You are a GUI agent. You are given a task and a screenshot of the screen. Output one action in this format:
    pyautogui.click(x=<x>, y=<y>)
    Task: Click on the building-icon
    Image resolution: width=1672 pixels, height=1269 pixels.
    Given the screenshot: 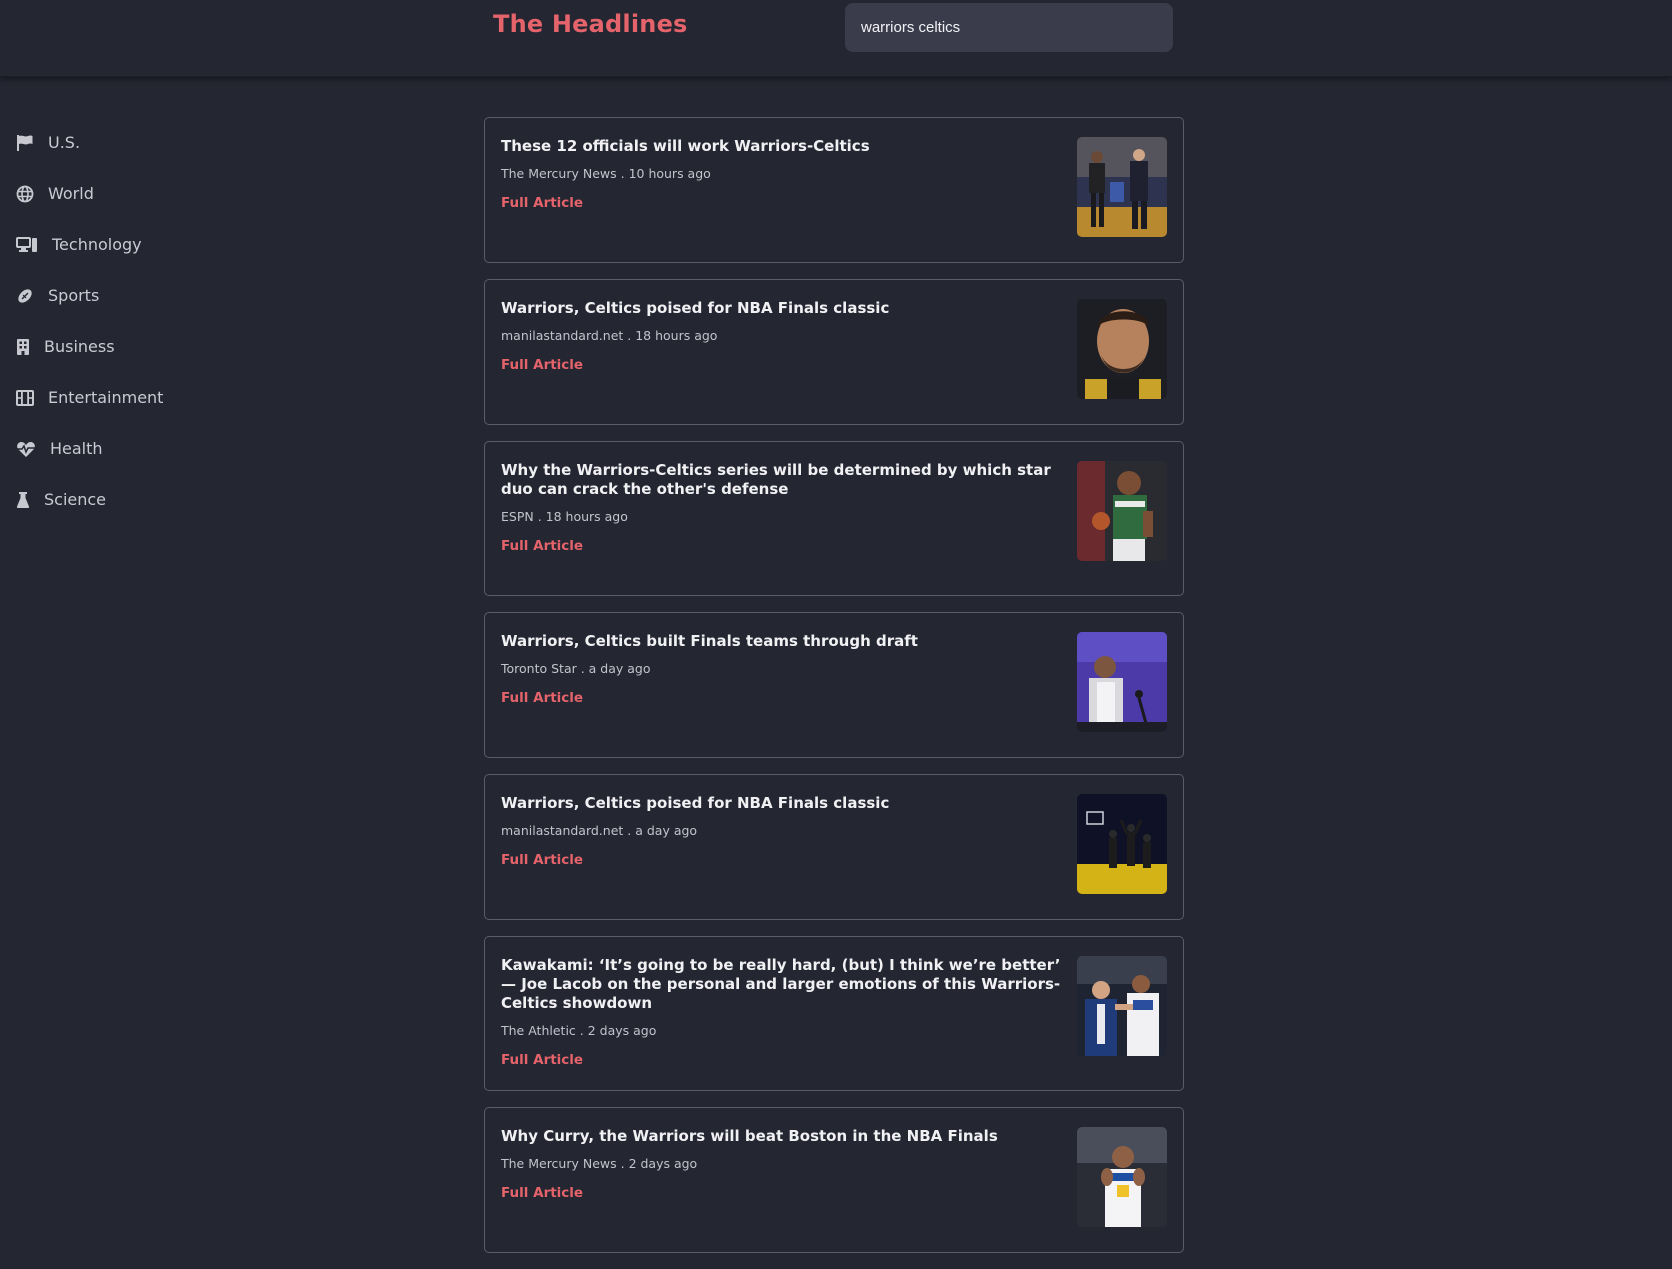 What is the action you would take?
    pyautogui.click(x=23, y=347)
    